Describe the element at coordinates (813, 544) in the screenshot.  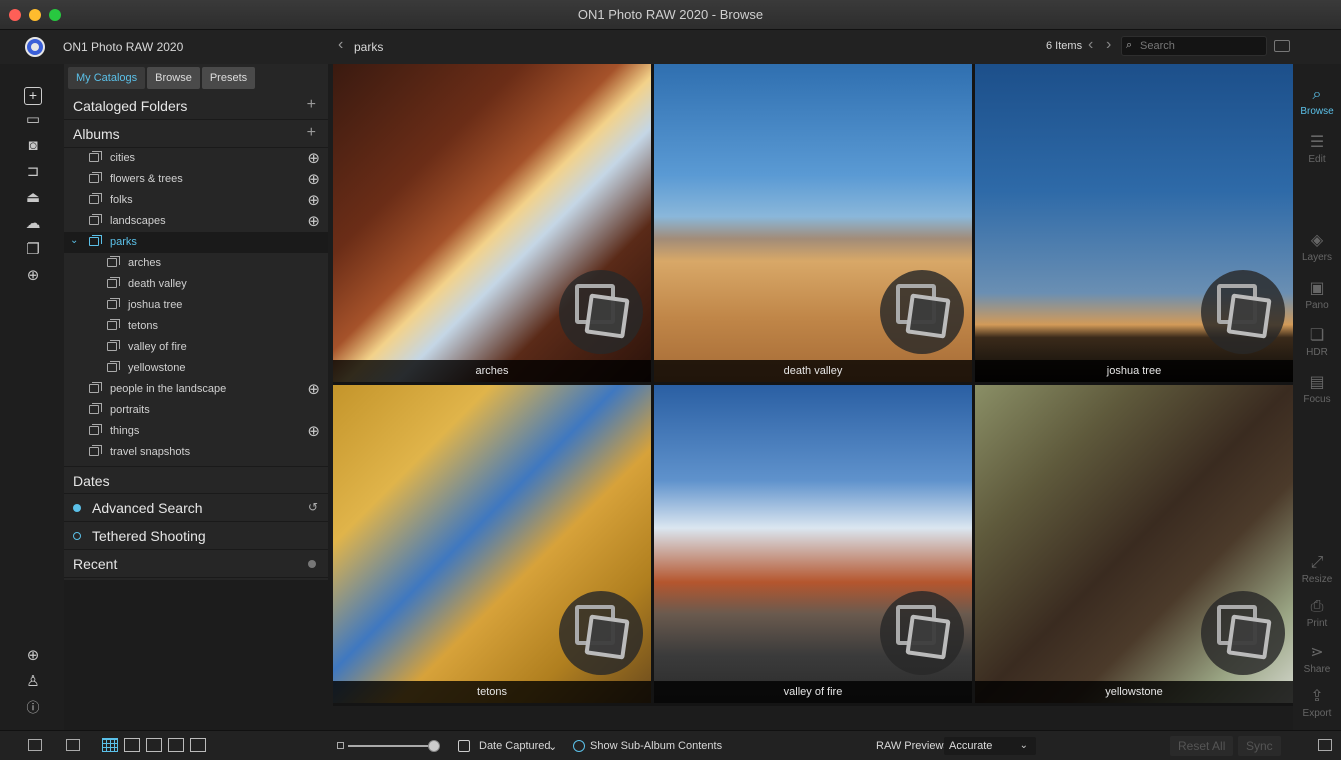
I see `photo-tile: valley of fire` at that location.